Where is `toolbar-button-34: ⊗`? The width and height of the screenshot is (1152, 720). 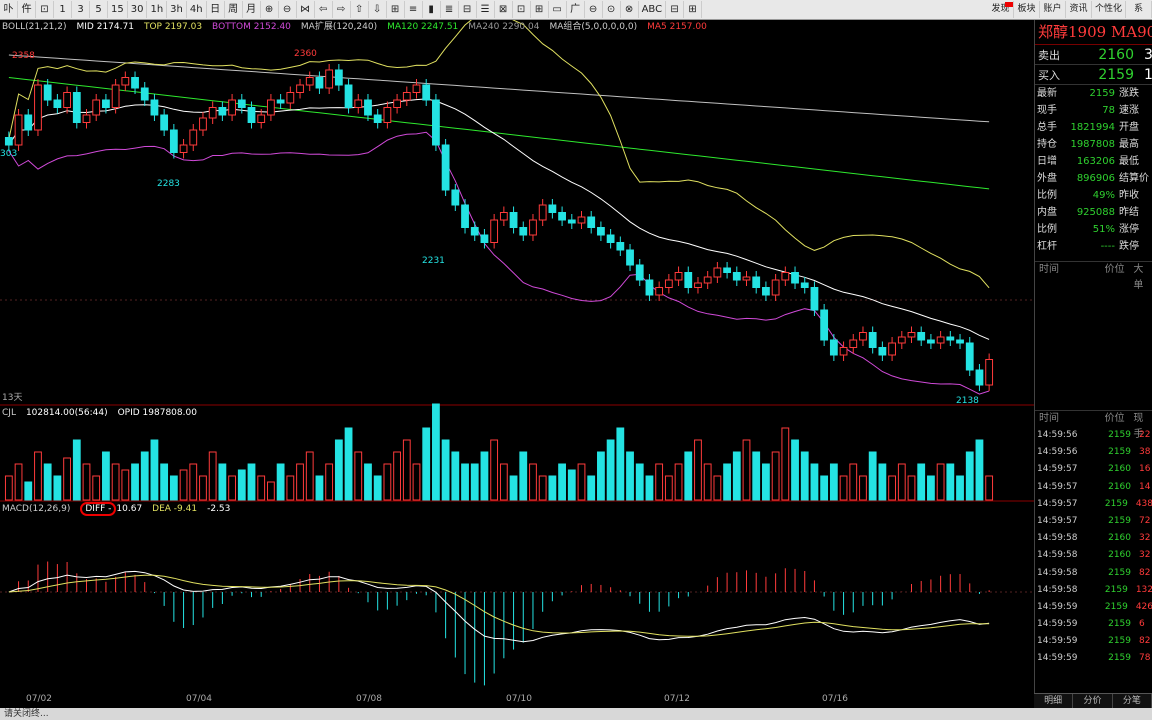
toolbar-button-34: ⊗ is located at coordinates (630, 9).